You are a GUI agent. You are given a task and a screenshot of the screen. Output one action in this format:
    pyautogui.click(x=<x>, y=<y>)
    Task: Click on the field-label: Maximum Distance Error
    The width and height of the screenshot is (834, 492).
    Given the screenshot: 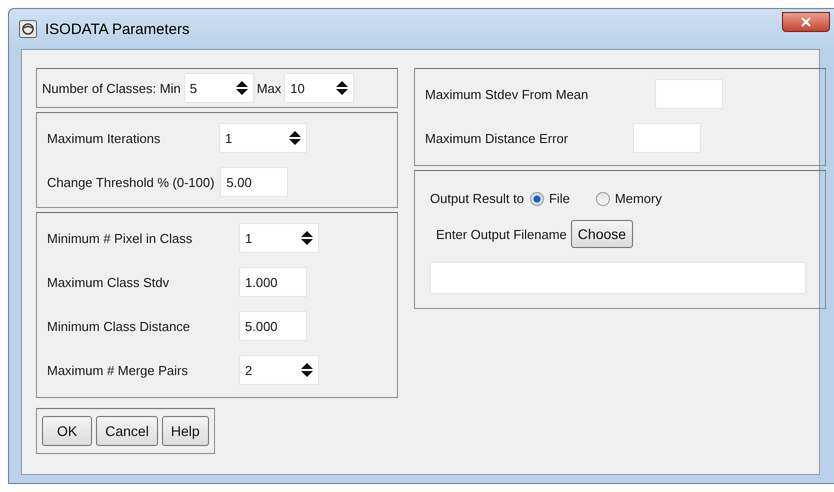 What is the action you would take?
    pyautogui.click(x=497, y=138)
    